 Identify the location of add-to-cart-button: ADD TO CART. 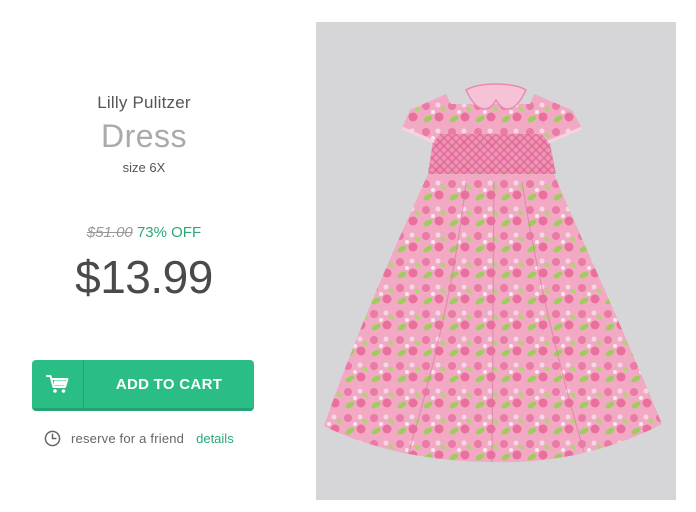
(143, 385).